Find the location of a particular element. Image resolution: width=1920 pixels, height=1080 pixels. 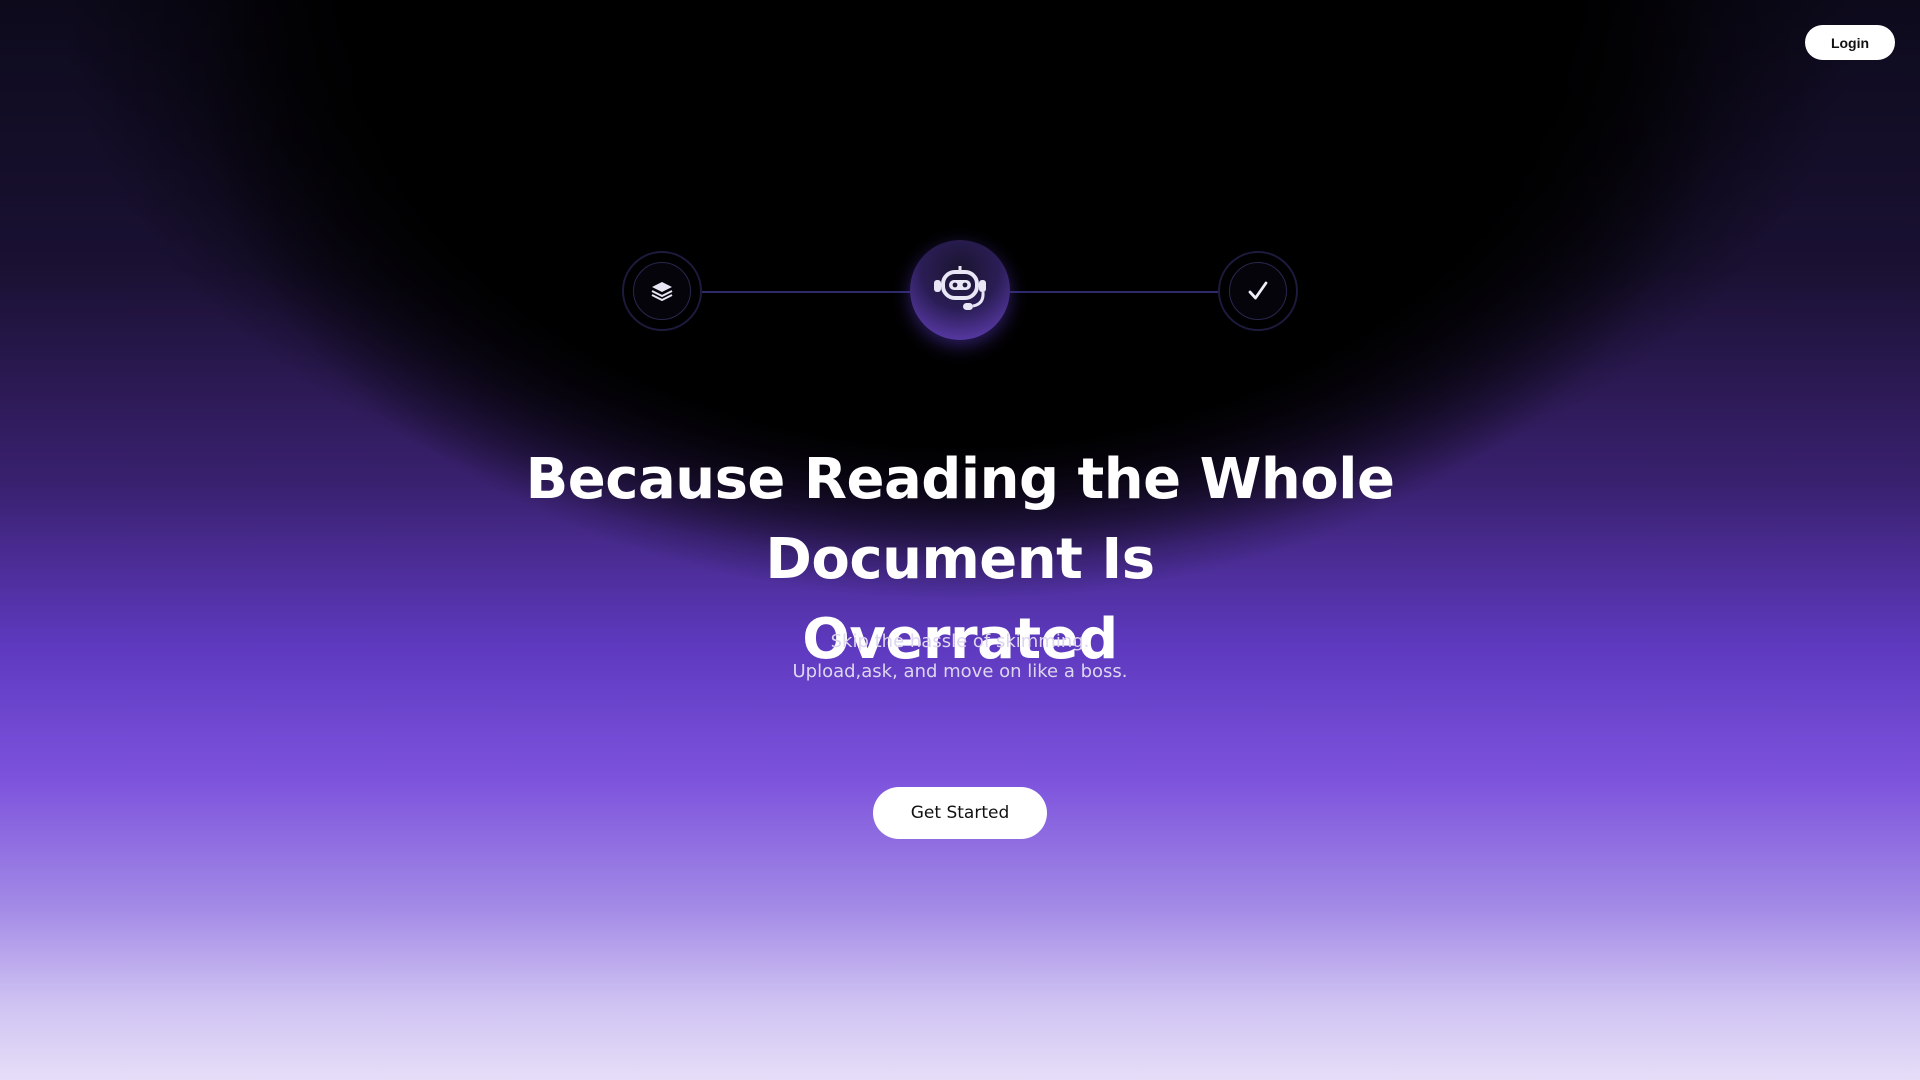

step-ai-assistant is located at coordinates (960, 290).